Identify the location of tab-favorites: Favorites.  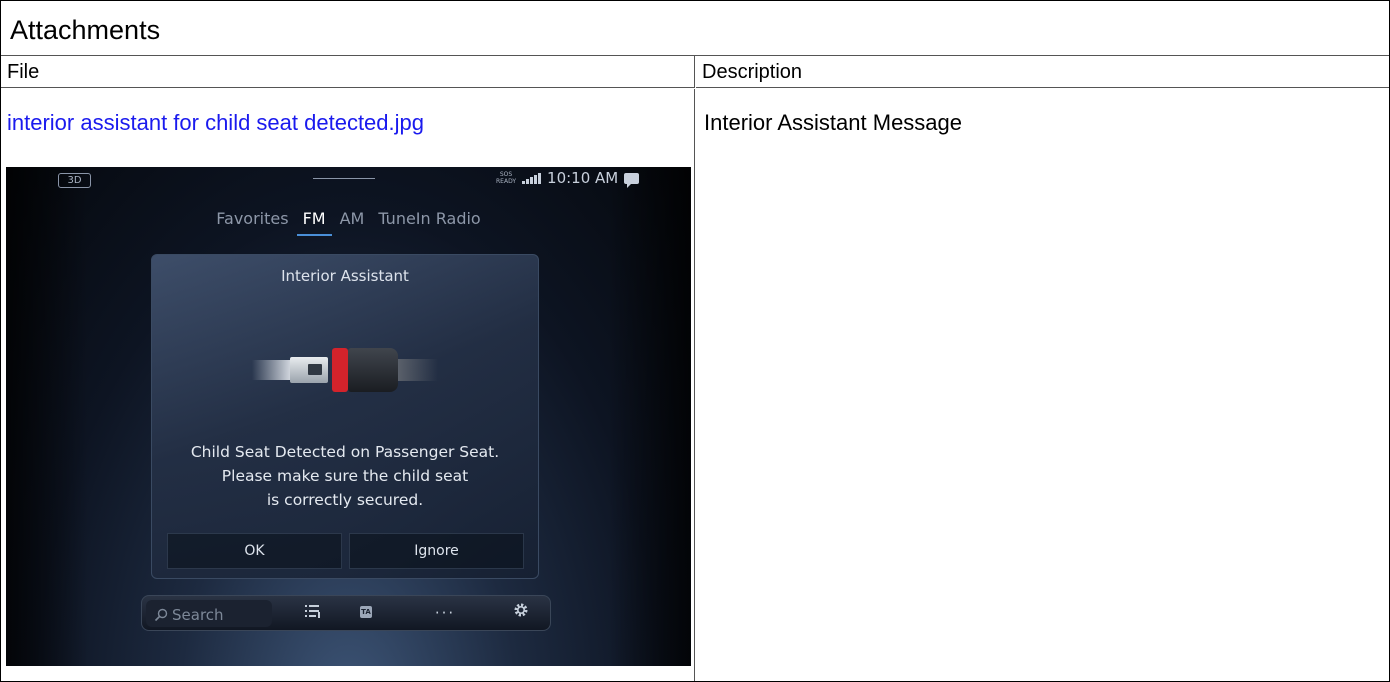
(252, 218).